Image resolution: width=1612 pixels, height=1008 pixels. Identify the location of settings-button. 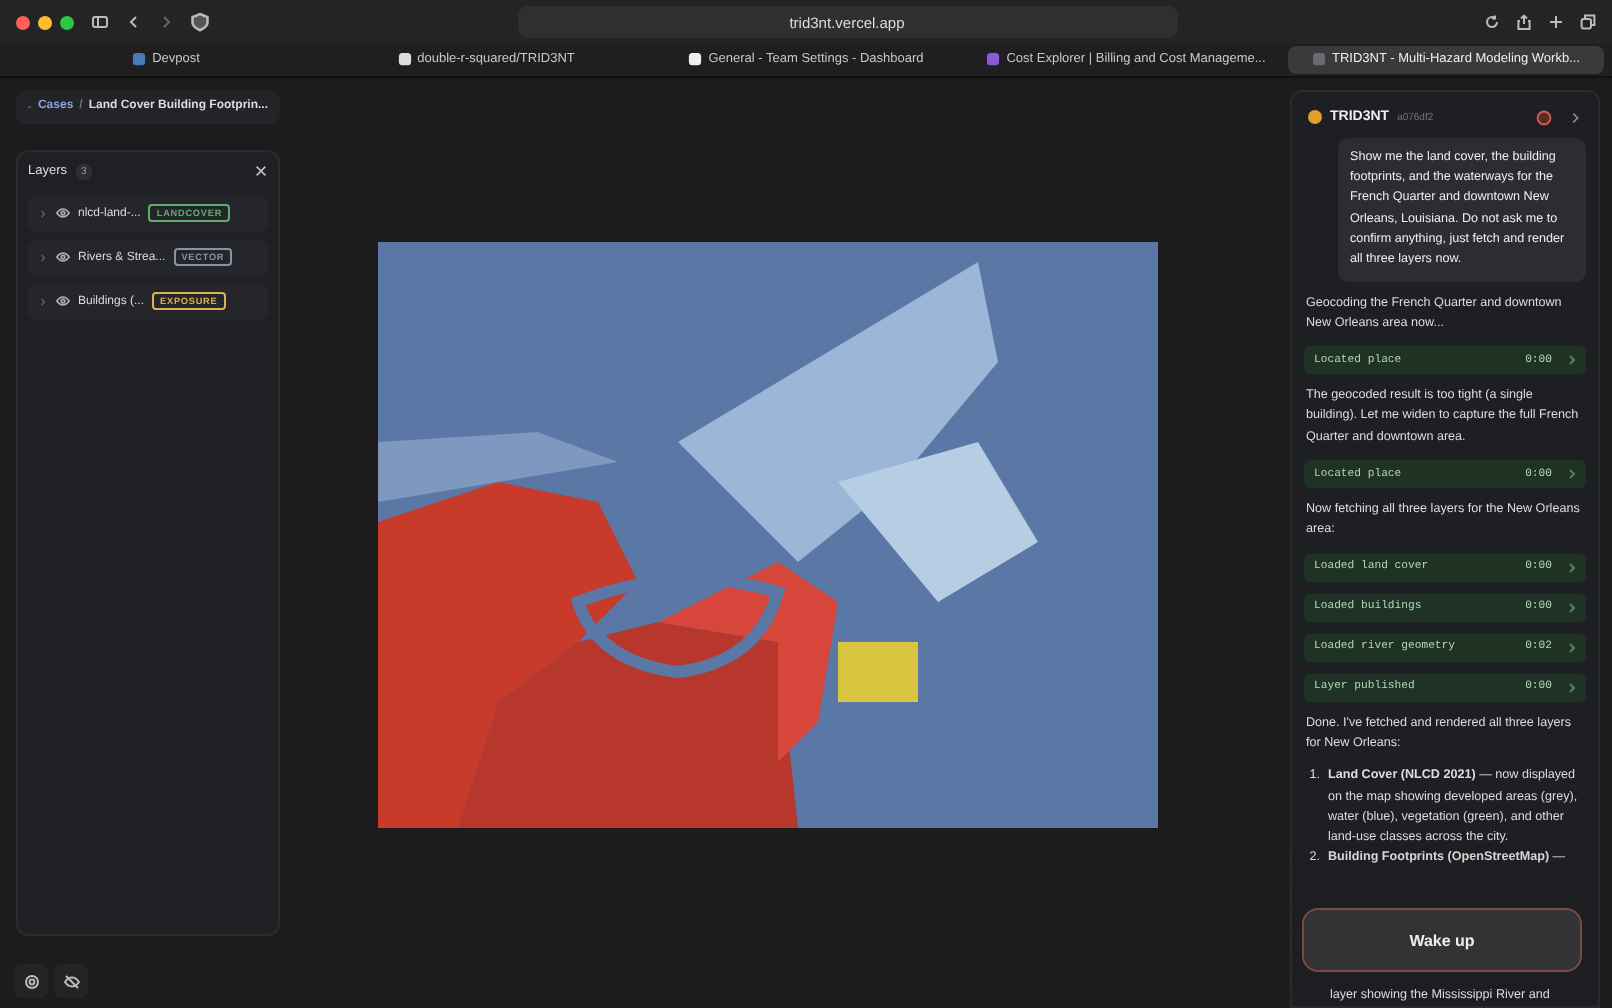
(31, 981).